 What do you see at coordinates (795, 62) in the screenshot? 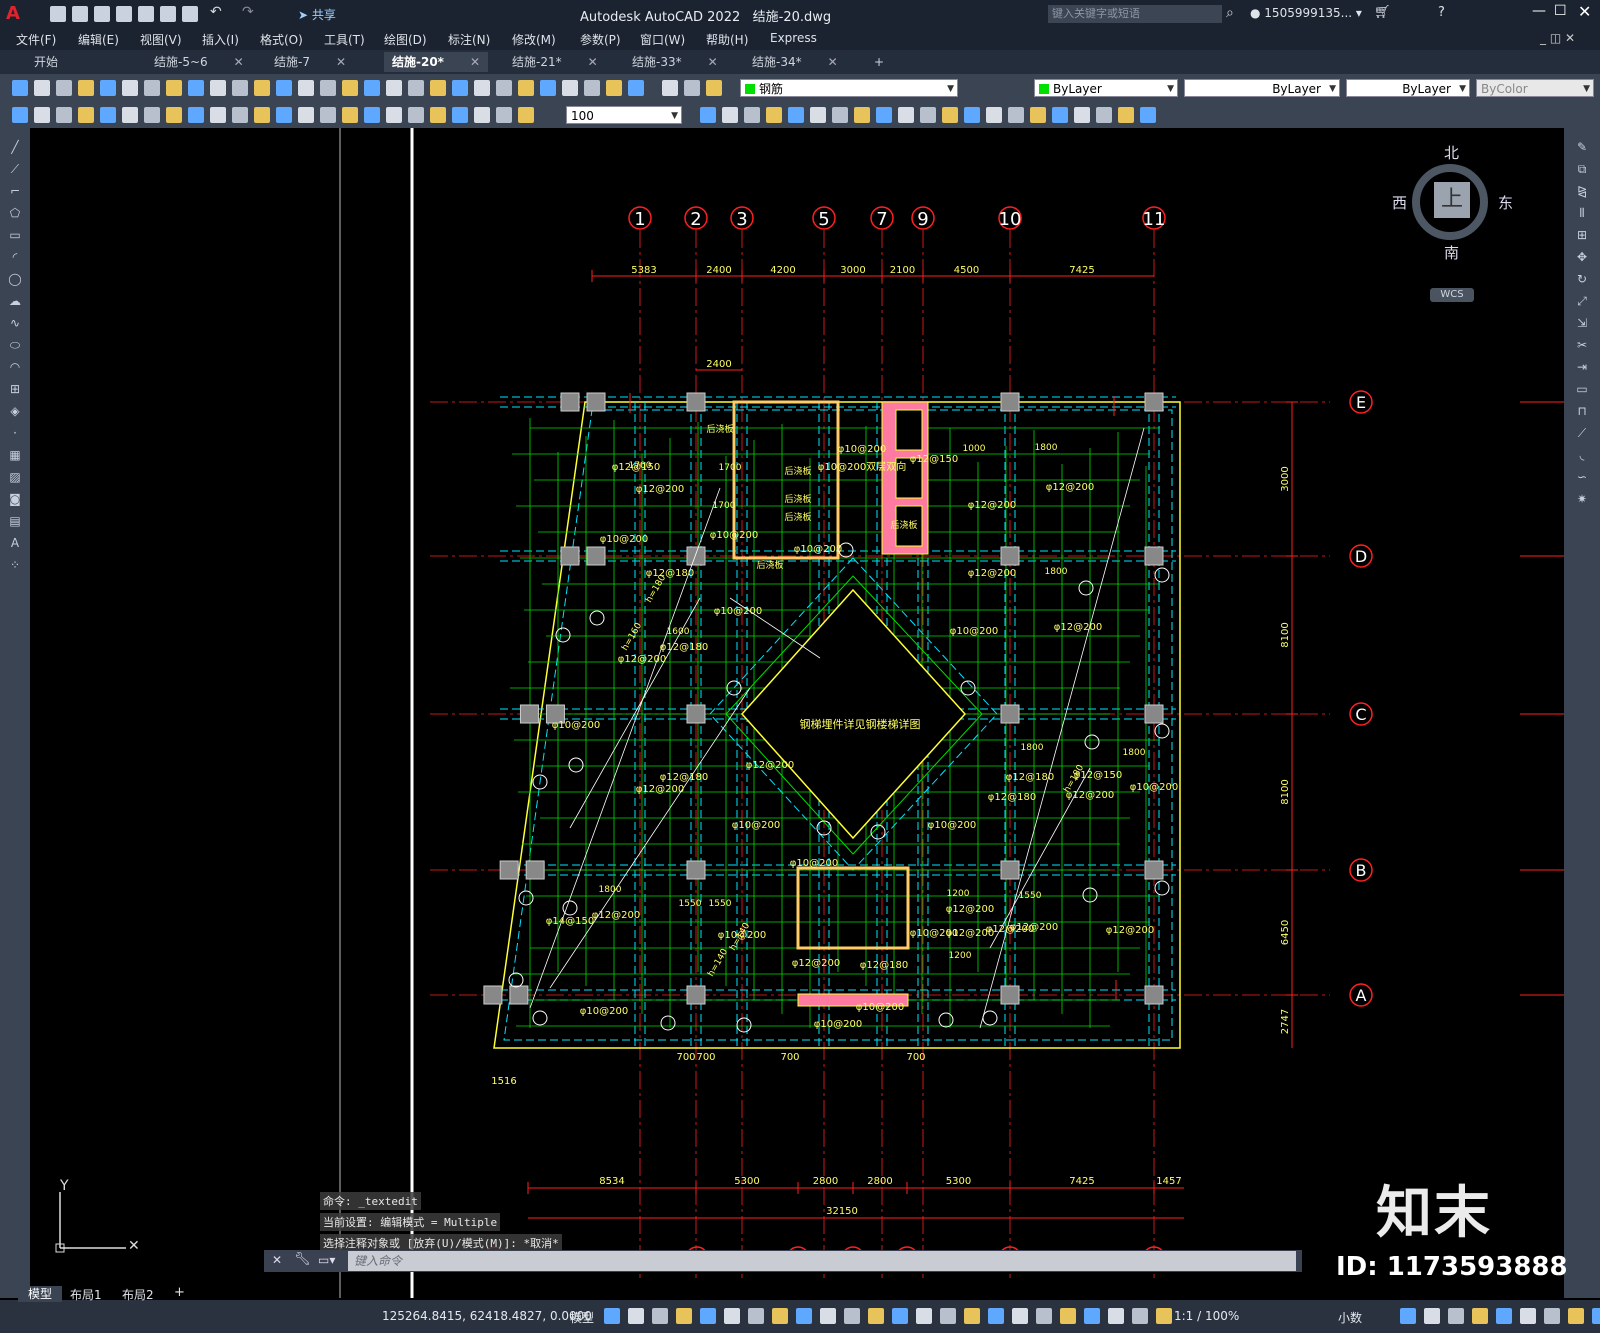
I see `tab-file: 结施-34* ✕` at bounding box center [795, 62].